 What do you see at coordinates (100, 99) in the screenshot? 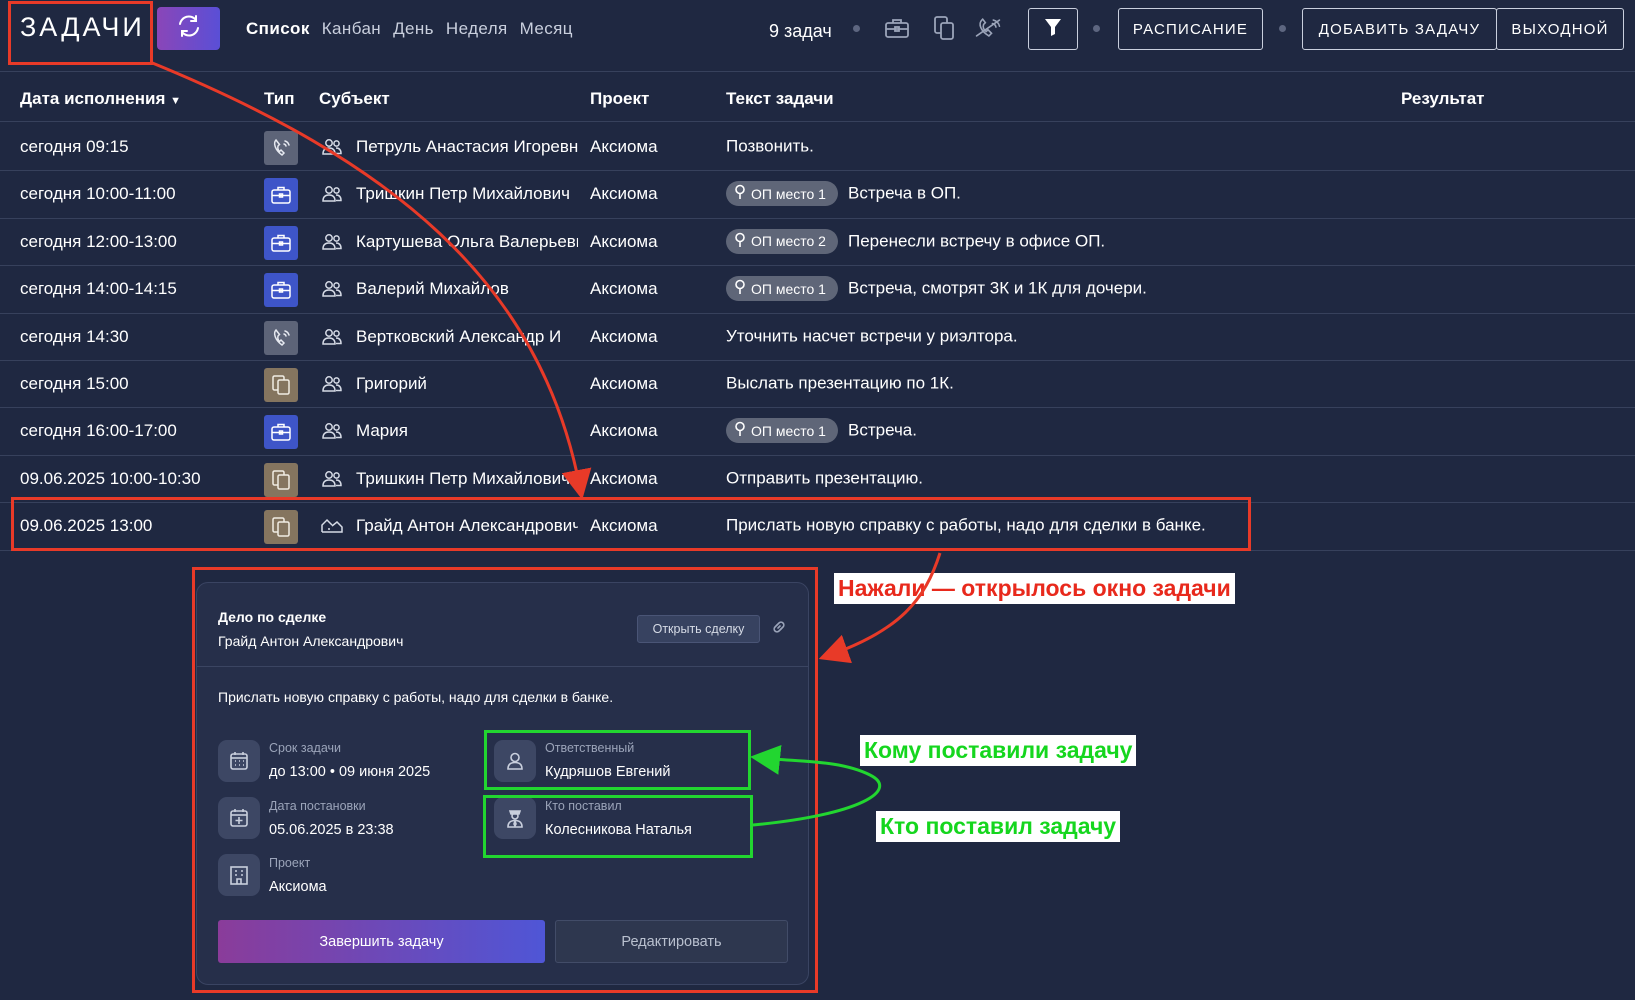
I see `column-header-due: Дата исполнения ▼` at bounding box center [100, 99].